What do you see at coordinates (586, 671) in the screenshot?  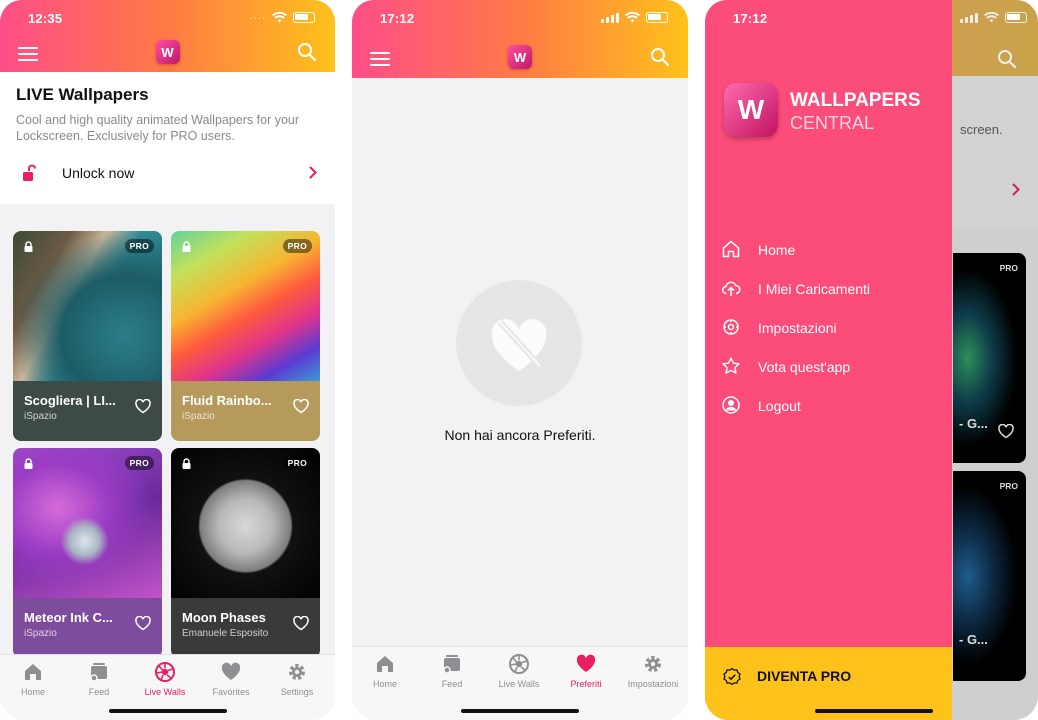 I see `tab-favorites: Preferiti` at bounding box center [586, 671].